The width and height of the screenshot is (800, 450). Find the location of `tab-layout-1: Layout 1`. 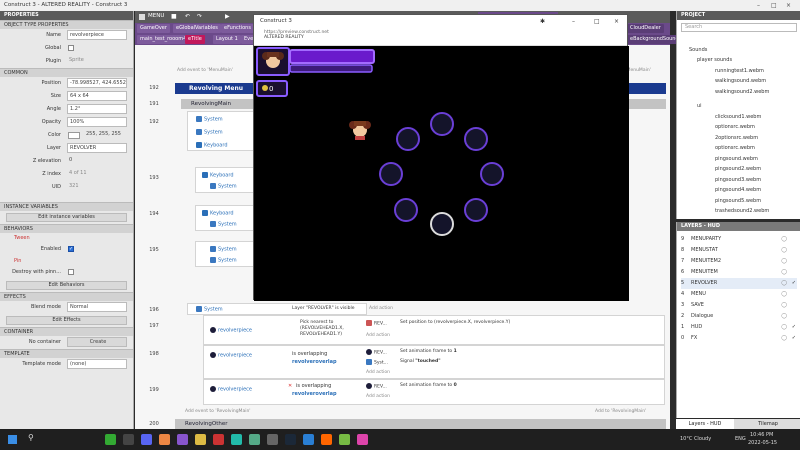

tab-layout-1: Layout 1 is located at coordinates (227, 39).